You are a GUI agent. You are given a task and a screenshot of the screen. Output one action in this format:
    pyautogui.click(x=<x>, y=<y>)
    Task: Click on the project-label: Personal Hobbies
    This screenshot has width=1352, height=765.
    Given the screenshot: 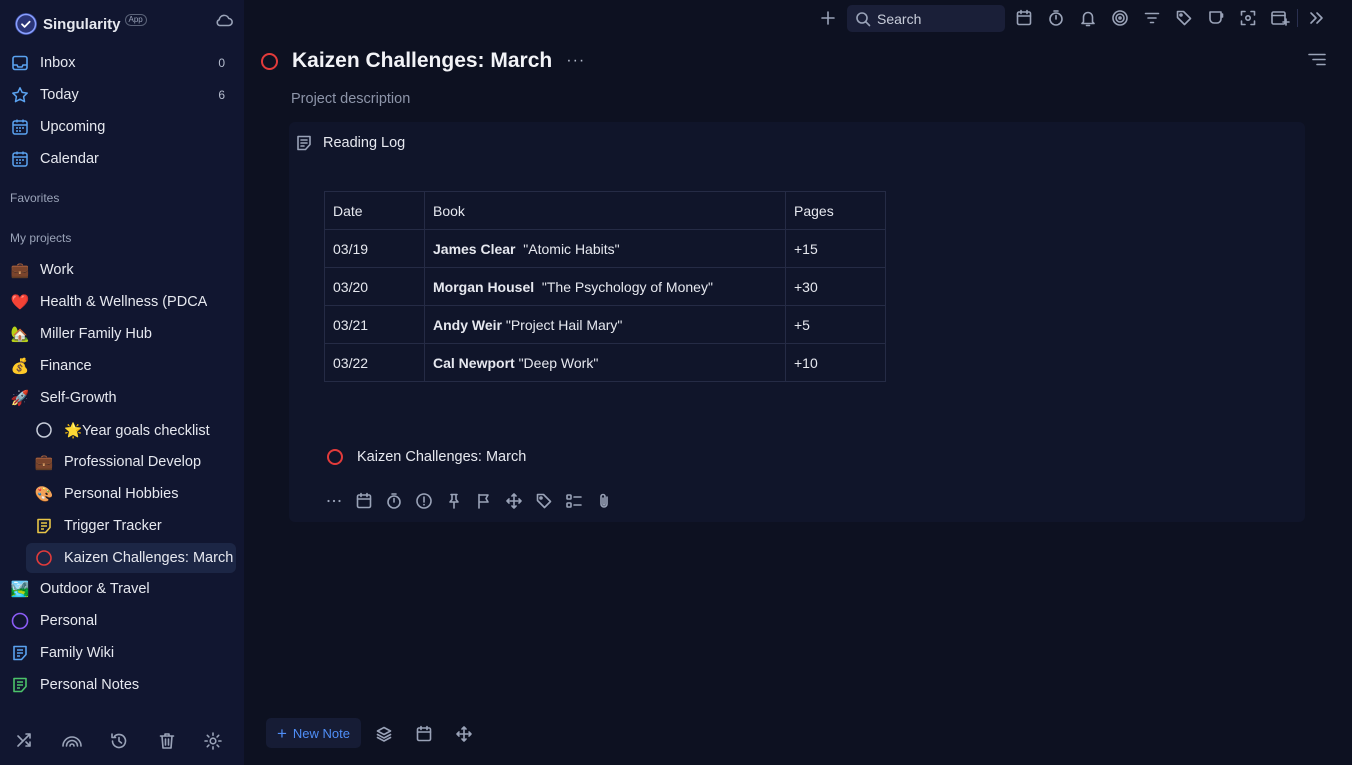 What is the action you would take?
    pyautogui.click(x=121, y=494)
    